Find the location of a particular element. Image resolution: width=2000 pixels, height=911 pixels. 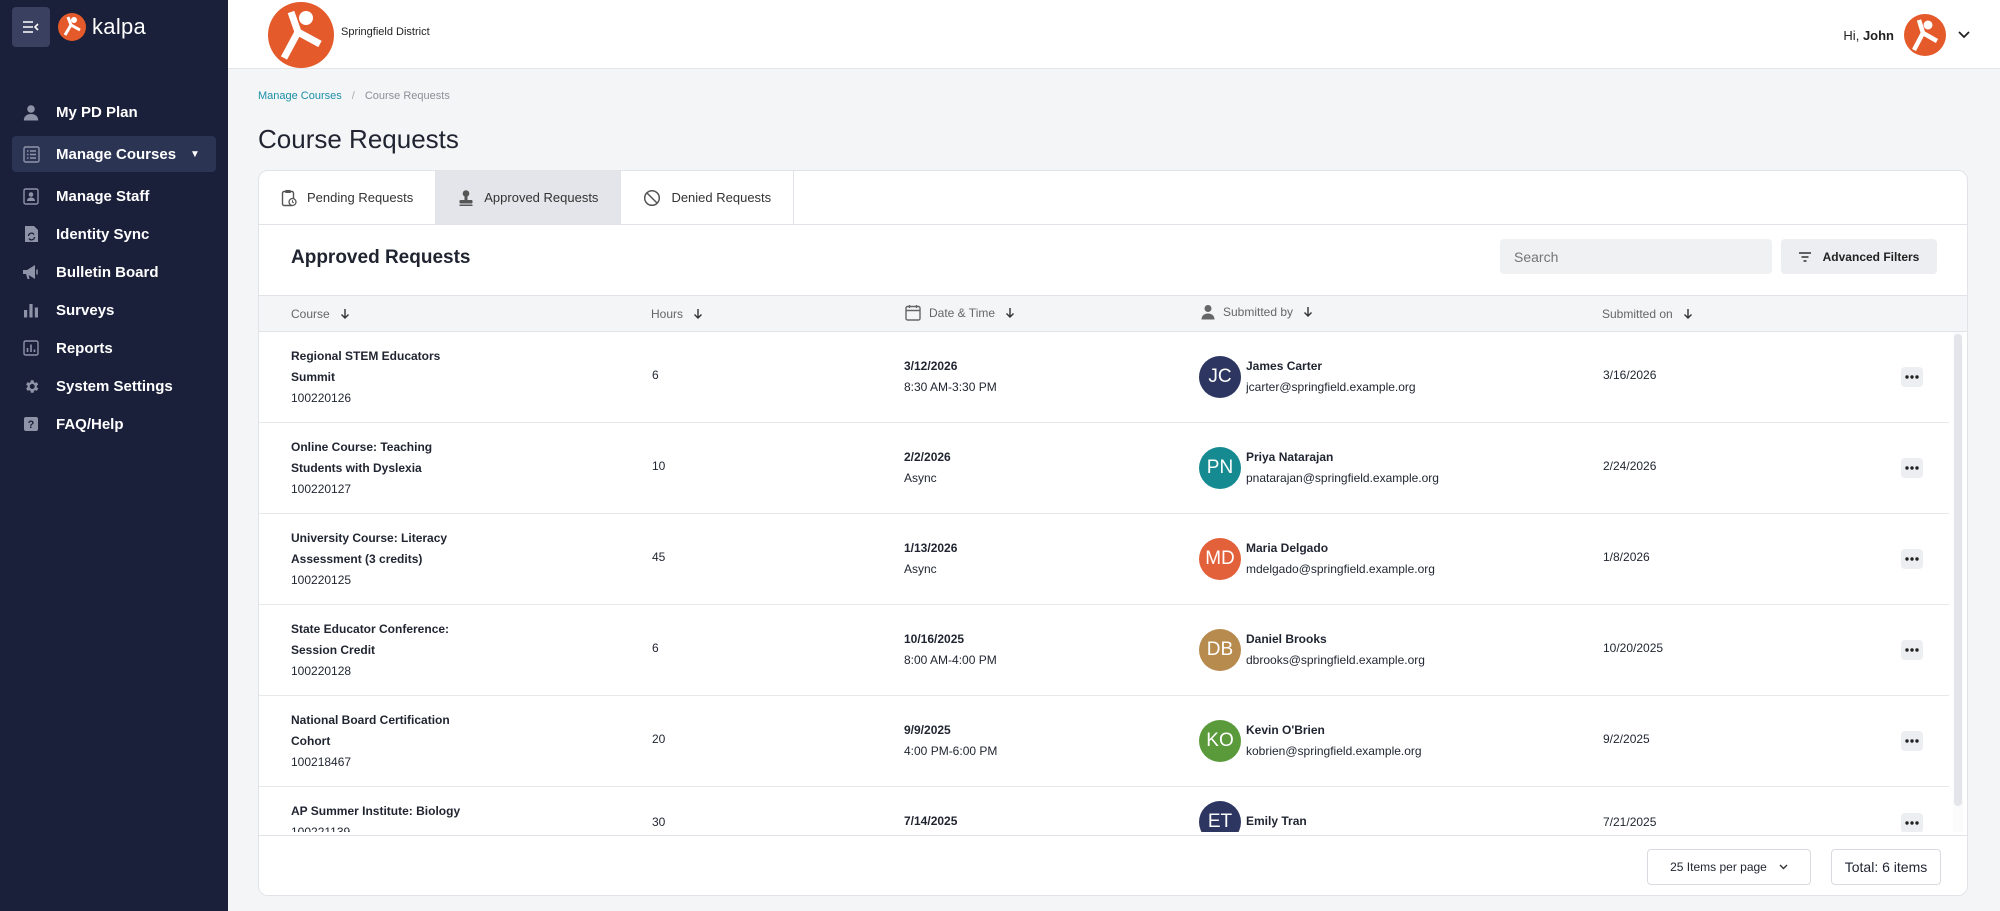

column-header-submitted-on: Submitted on is located at coordinates (1647, 314).